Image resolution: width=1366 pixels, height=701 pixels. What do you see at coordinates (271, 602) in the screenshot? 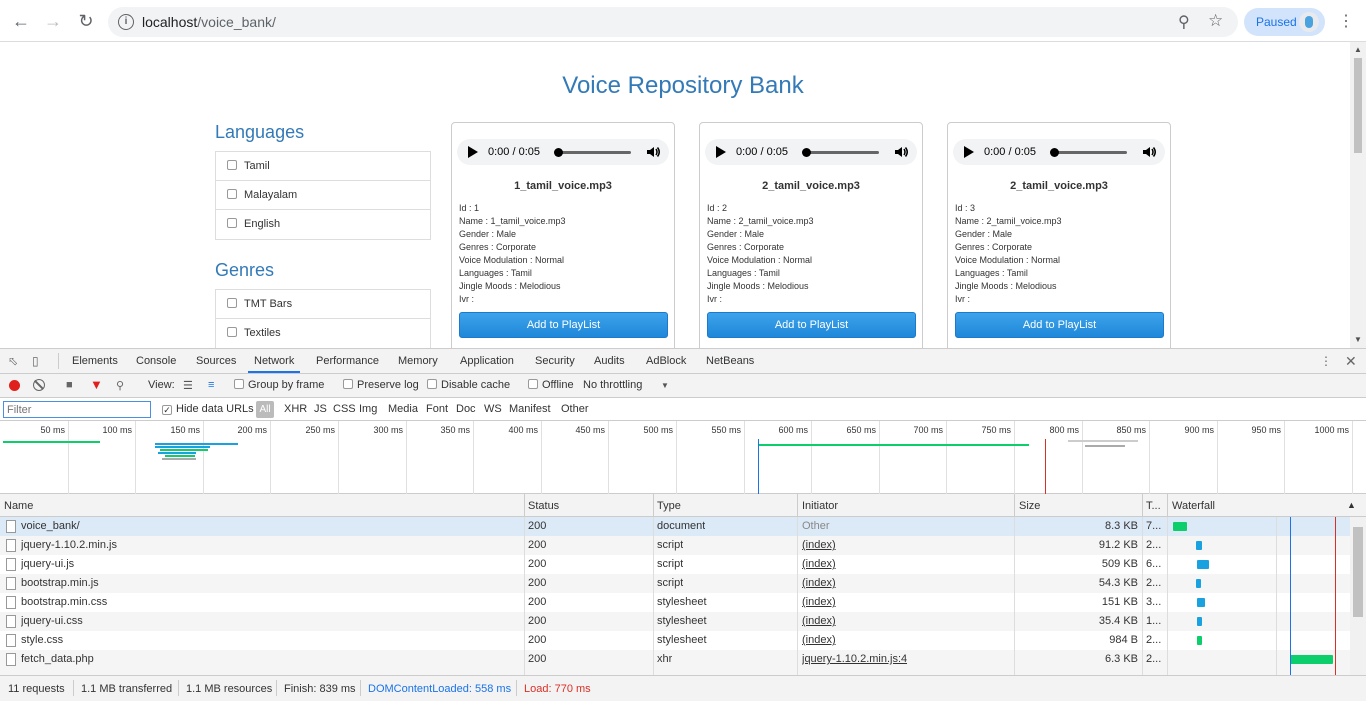
I see `request-name: bootstrap.min.css` at bounding box center [271, 602].